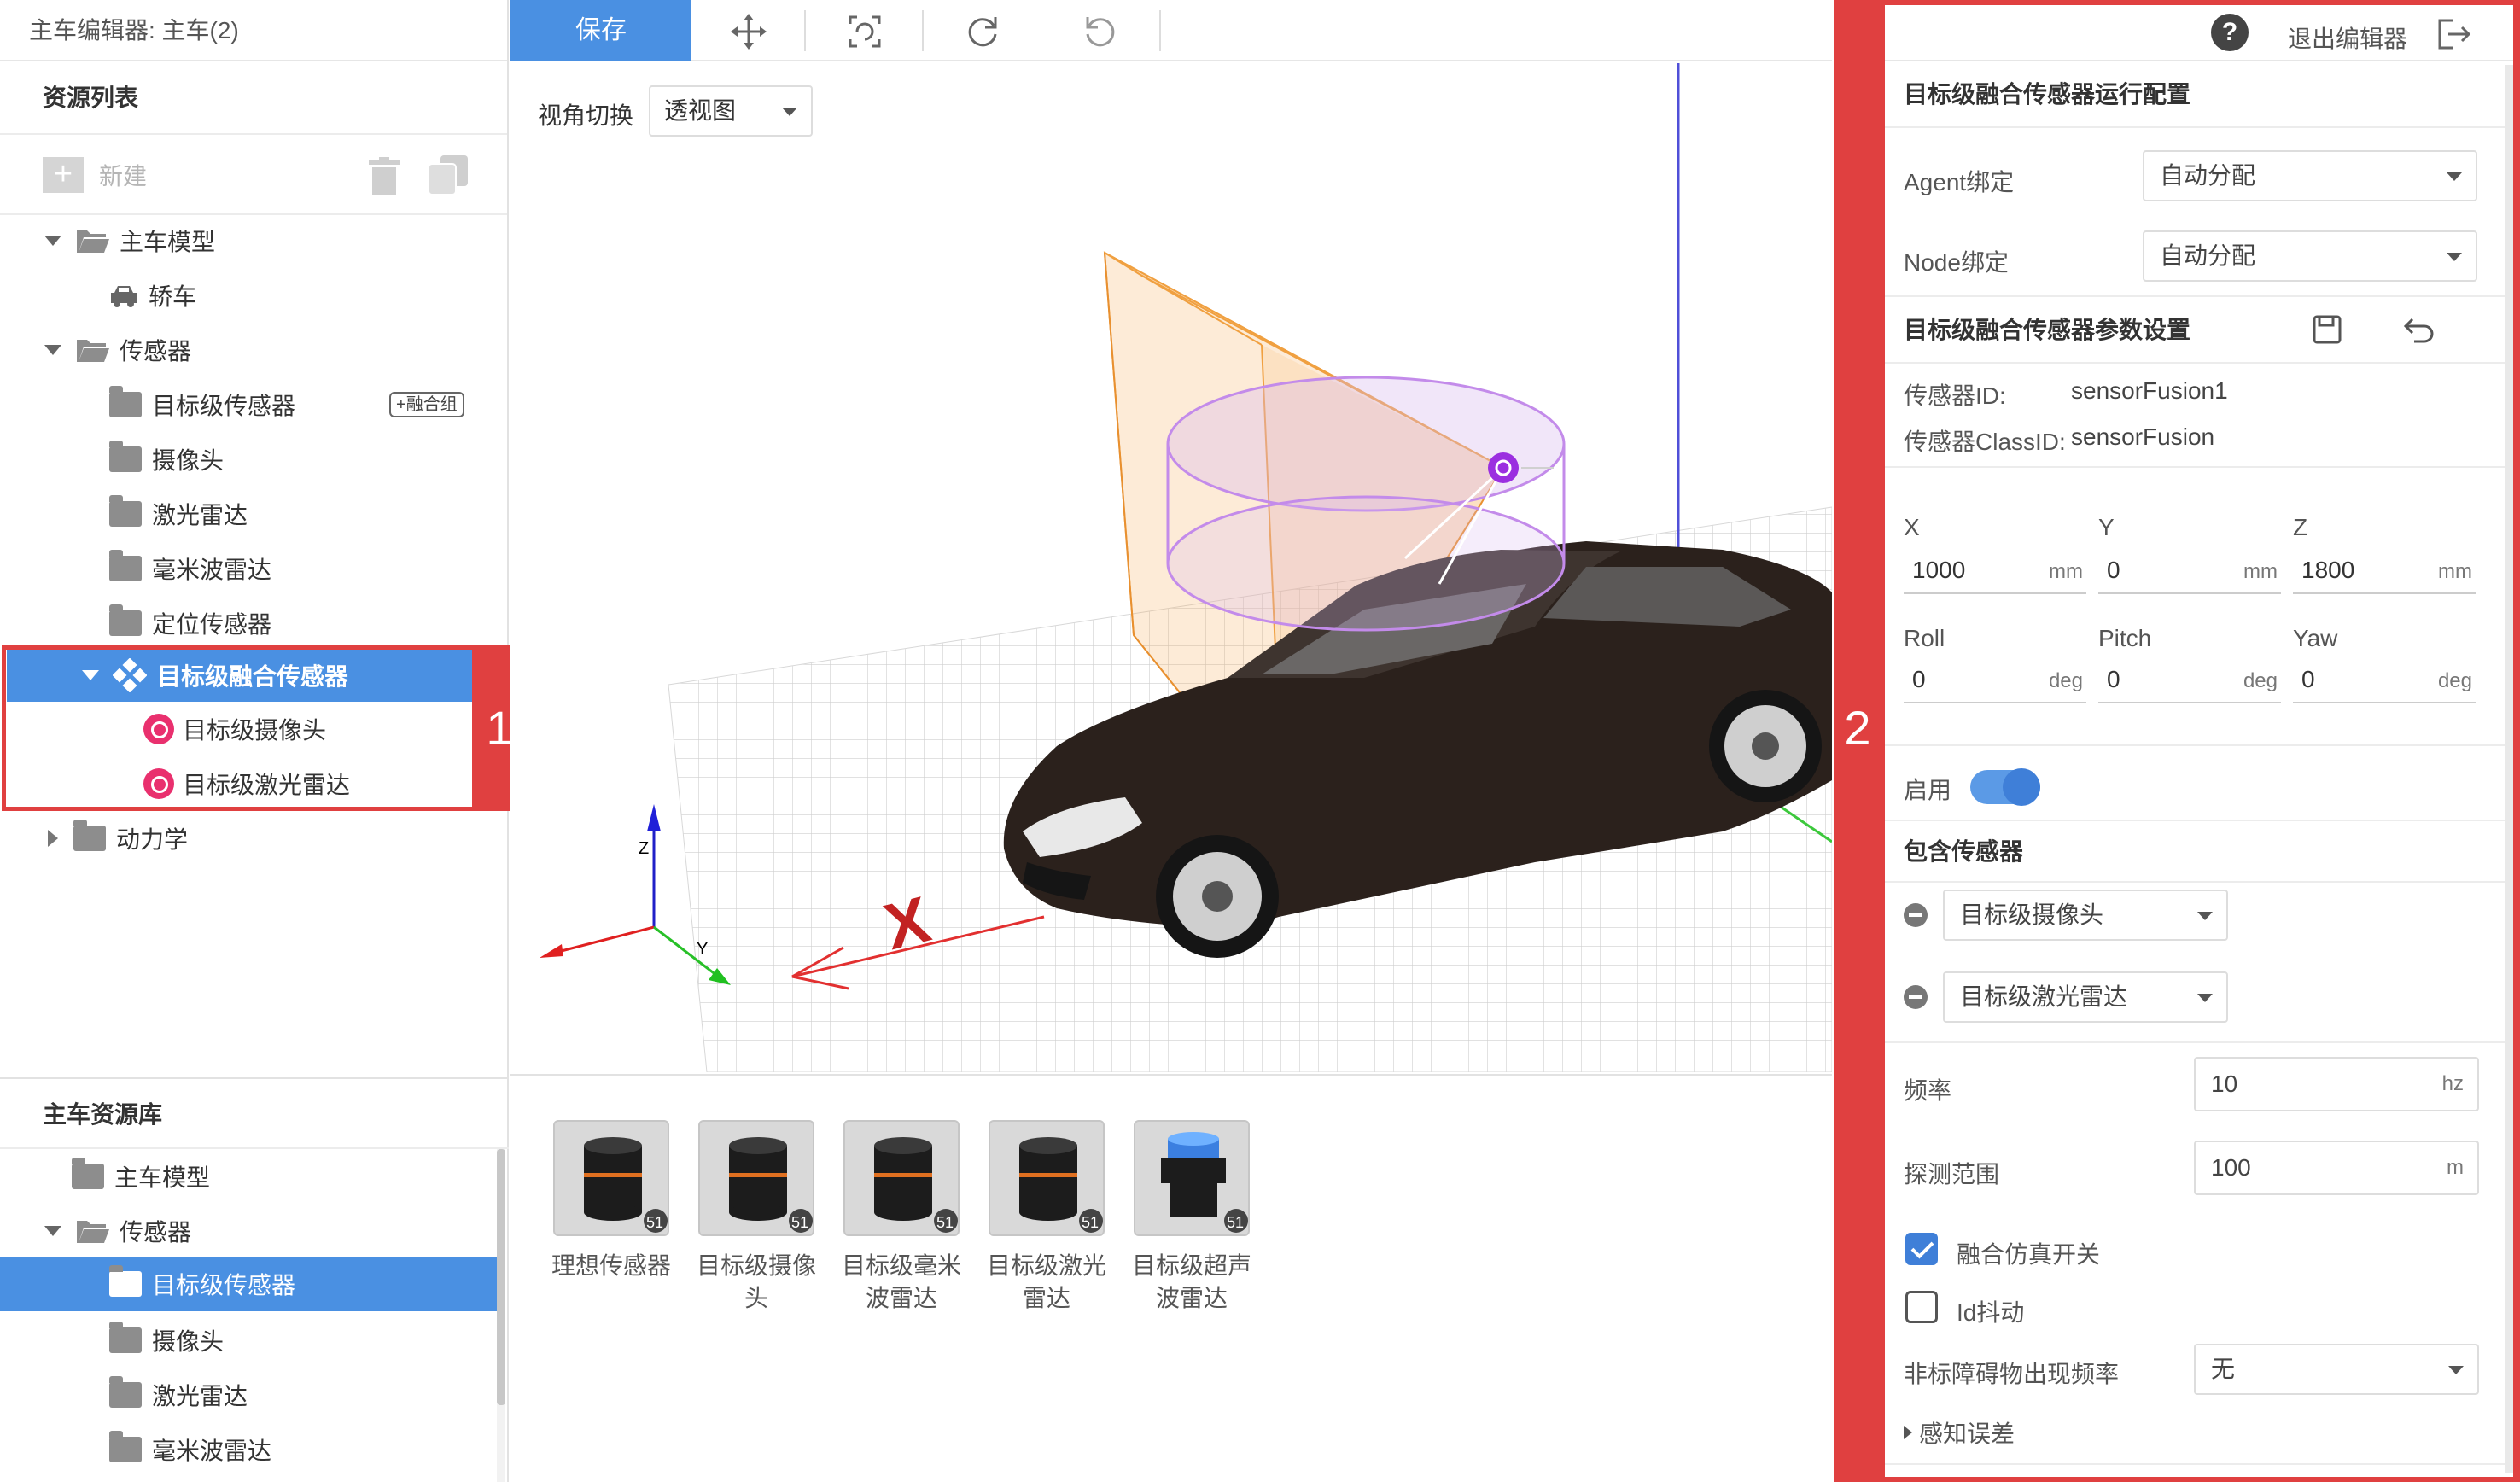 The width and height of the screenshot is (2520, 1482). Describe the element at coordinates (2005, 787) in the screenshot. I see `enable-toggle` at that location.